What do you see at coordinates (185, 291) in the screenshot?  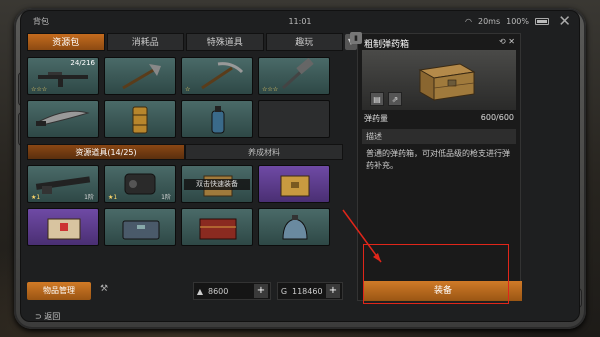 I see `bottom-bar: 物品管理 ⚒ ▲ 8600 + G 118460 +` at bounding box center [185, 291].